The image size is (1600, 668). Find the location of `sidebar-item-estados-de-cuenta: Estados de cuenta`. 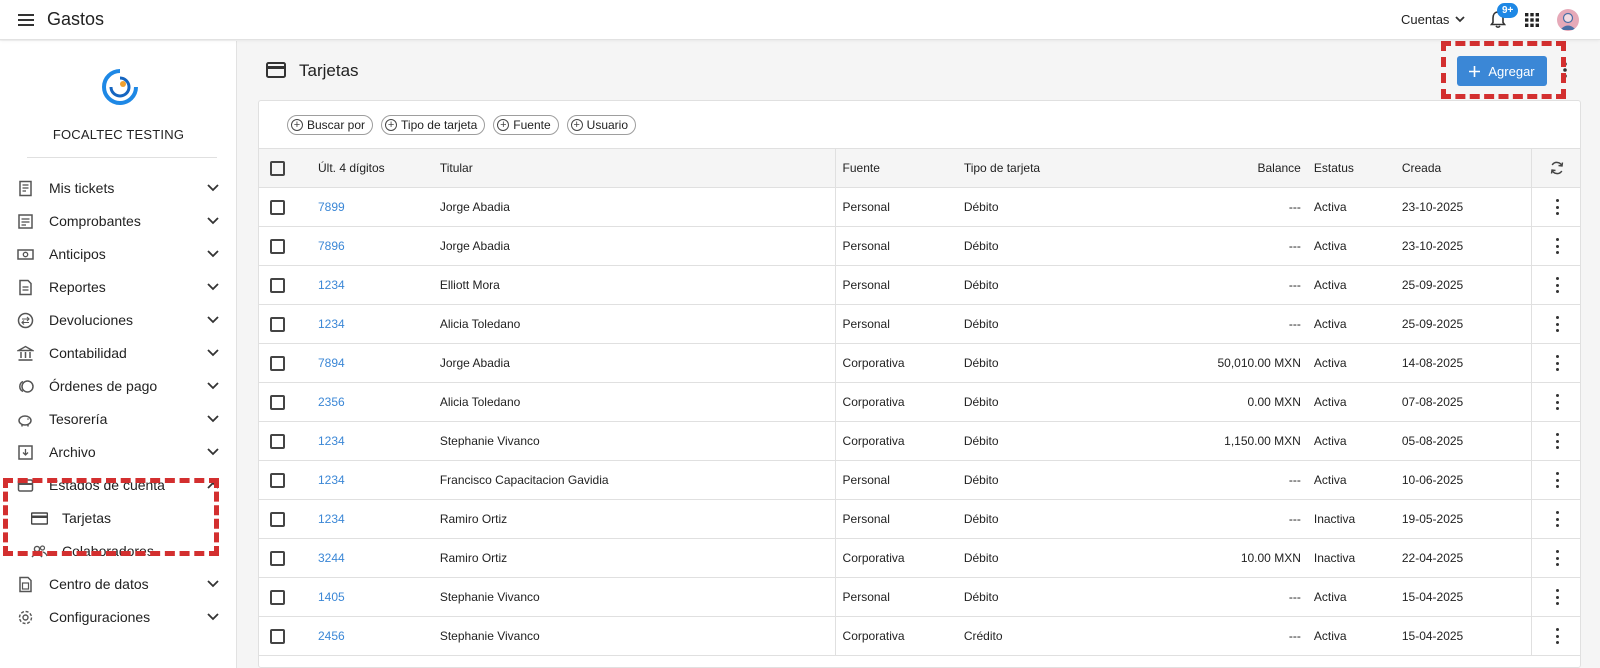

sidebar-item-estados-de-cuenta: Estados de cuenta is located at coordinates (118, 485).